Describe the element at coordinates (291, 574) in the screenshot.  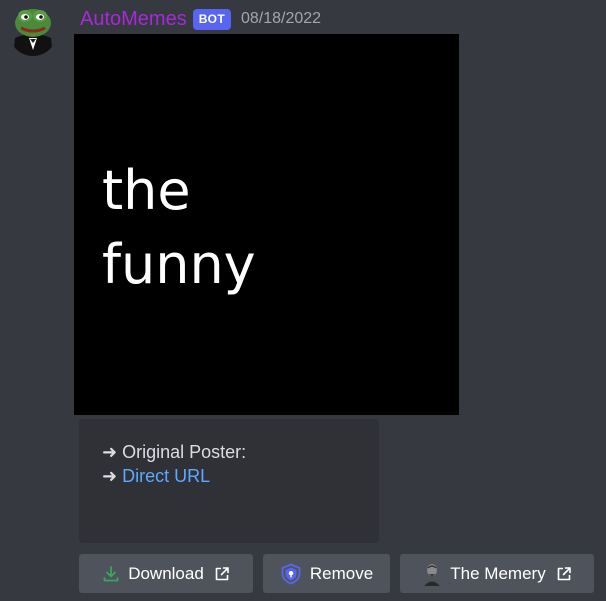
I see `shield-icon` at that location.